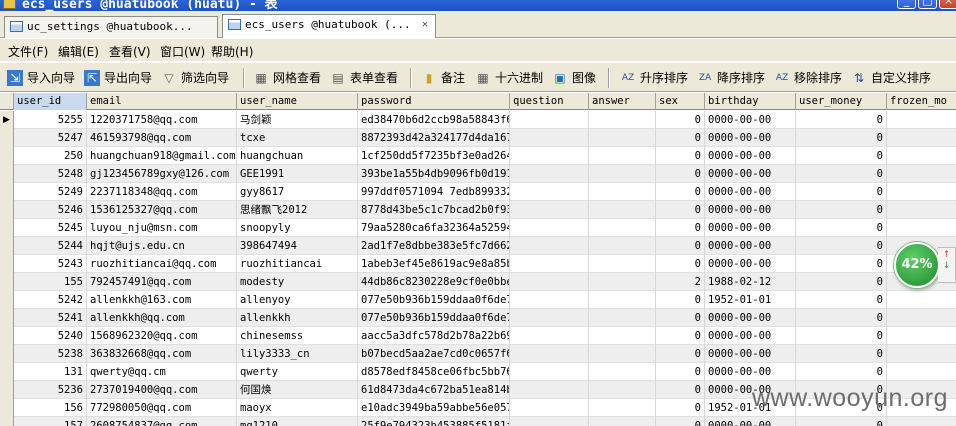  What do you see at coordinates (434, 246) in the screenshot?
I see `cell-password: 2ad1f7e8dbbe383e5fc7d6624` at bounding box center [434, 246].